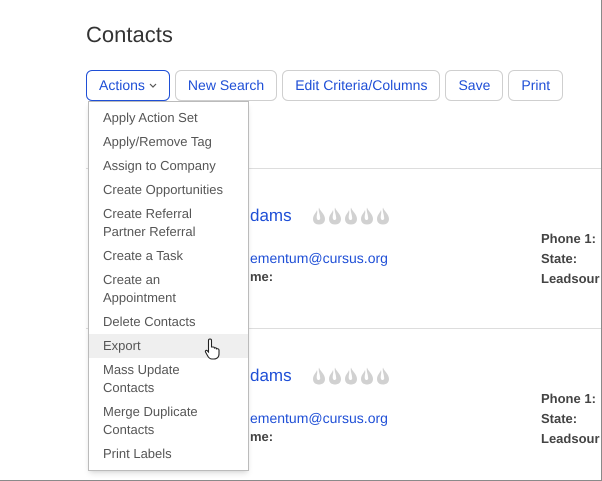 This screenshot has height=481, width=602. I want to click on menu-item: Apply/Remove Tag, so click(168, 142).